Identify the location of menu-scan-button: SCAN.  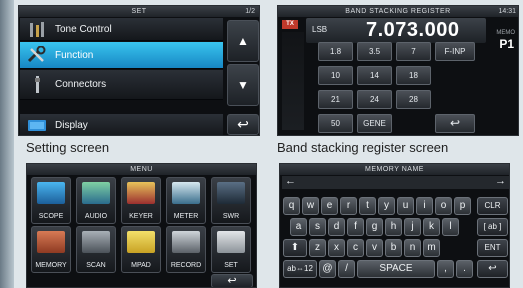
(96, 249).